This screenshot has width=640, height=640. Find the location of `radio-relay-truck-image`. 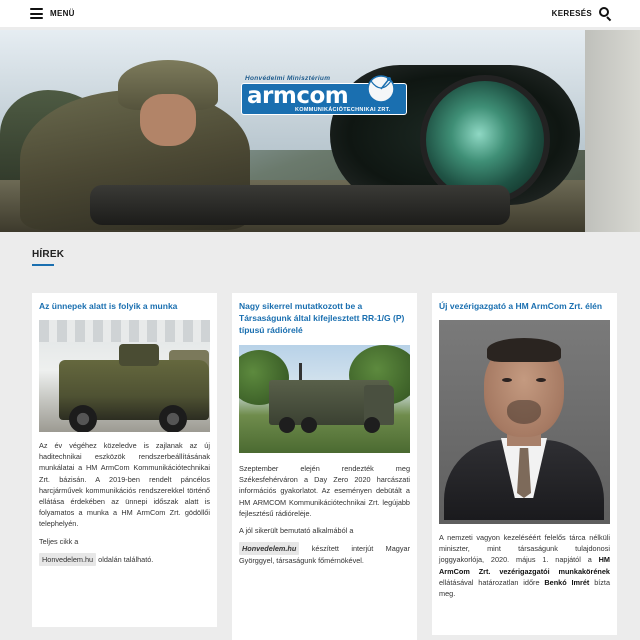

radio-relay-truck-image is located at coordinates (324, 399).